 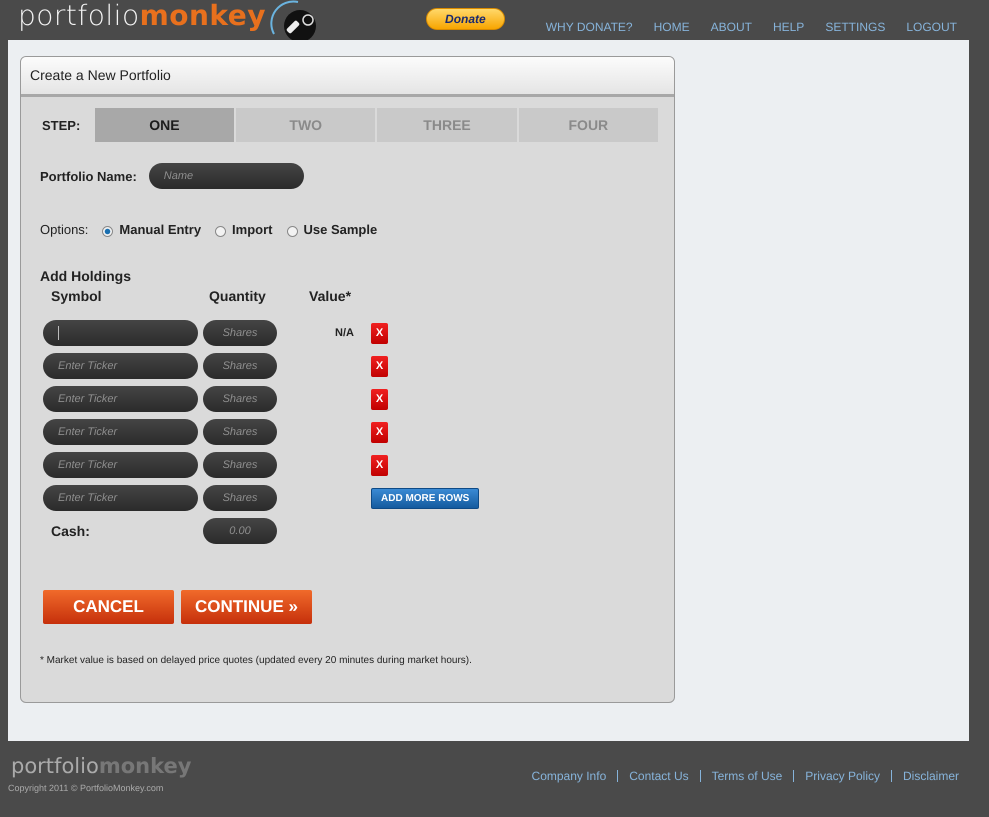 I want to click on card-title: Create a New Portfolio, so click(x=347, y=77).